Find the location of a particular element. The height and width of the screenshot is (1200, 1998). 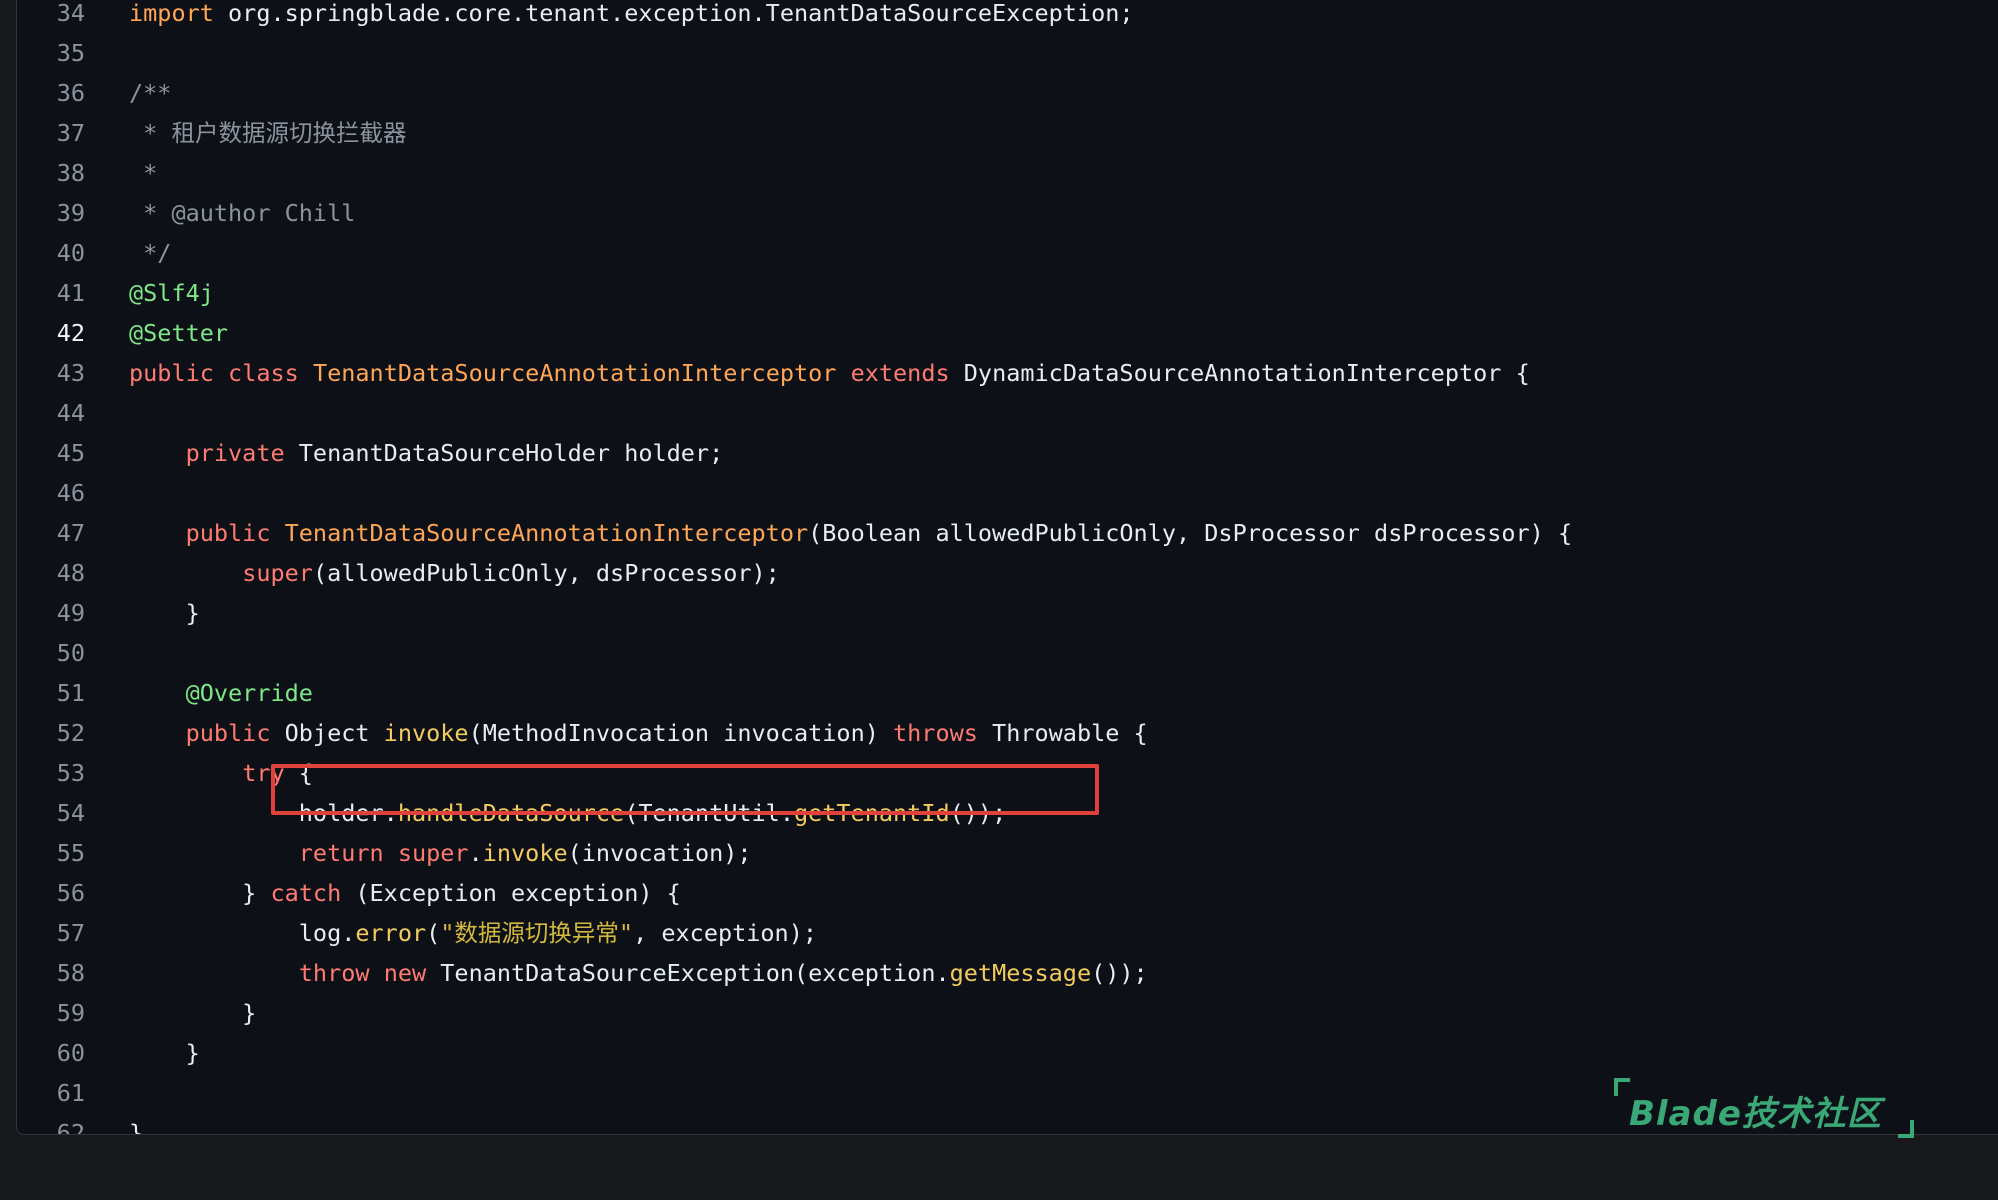

code-line: 55 return super.invoke(invocation); is located at coordinates (1007, 853).